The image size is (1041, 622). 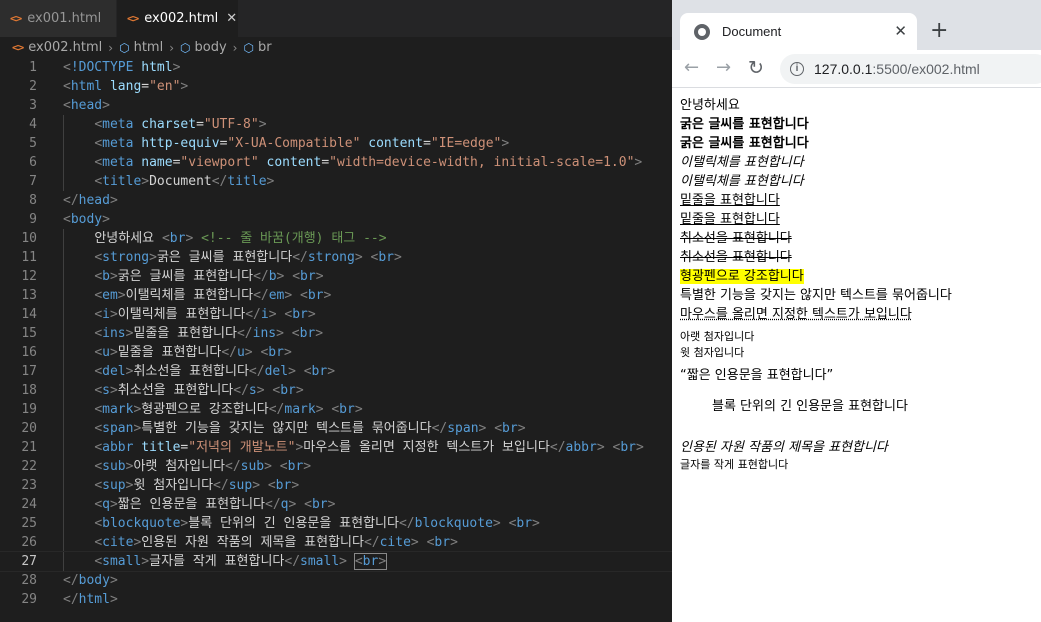 I want to click on code-line: 9 <body>, so click(x=336, y=219).